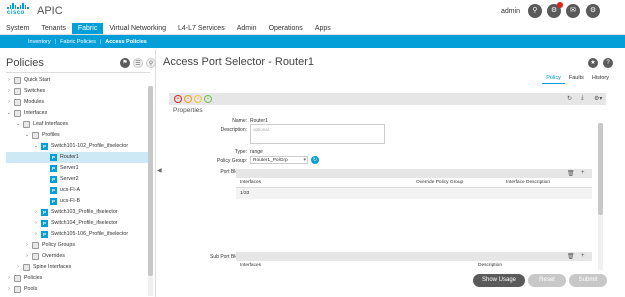 This screenshot has height=297, width=625. Describe the element at coordinates (77, 124) in the screenshot. I see `tree-item: ⌄ Leaf Interfaces` at that location.